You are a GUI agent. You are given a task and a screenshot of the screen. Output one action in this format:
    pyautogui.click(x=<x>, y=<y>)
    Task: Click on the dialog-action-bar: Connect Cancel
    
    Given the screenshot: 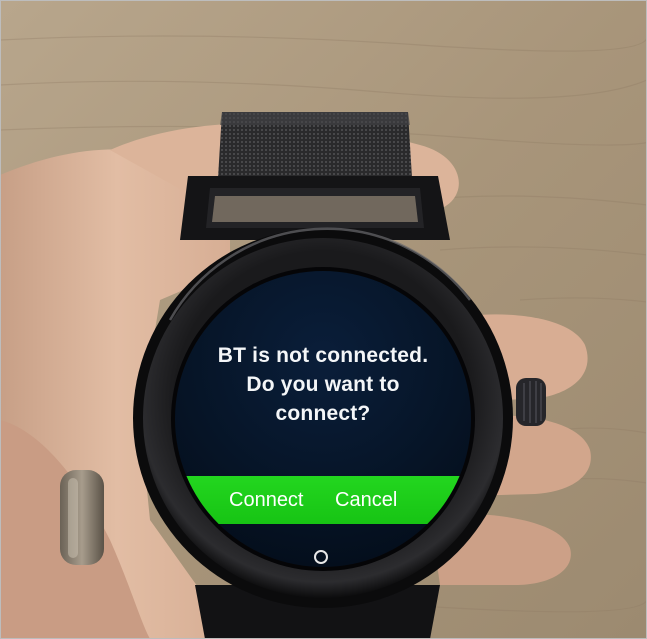 What is the action you would take?
    pyautogui.click(x=323, y=500)
    